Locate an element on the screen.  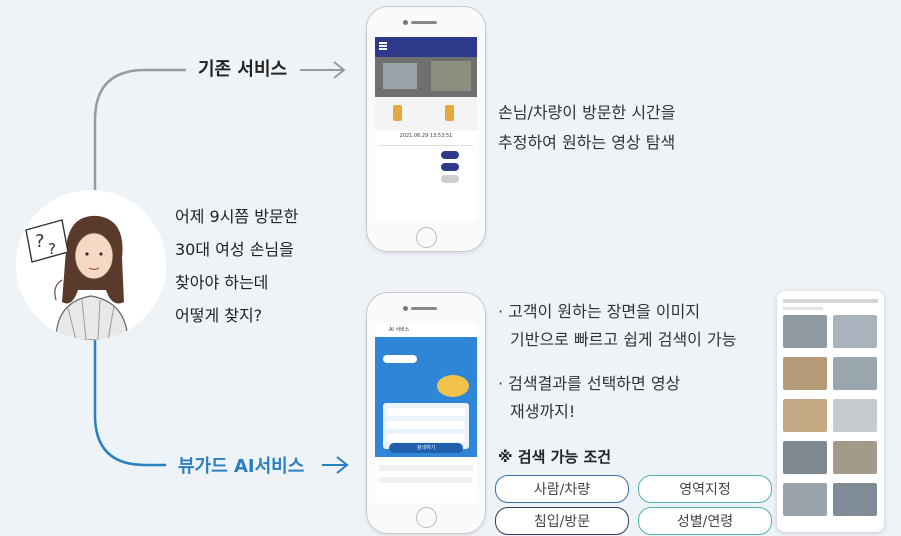
search-conditions-title: ※ 검색 가능 조건 is located at coordinates (555, 457).